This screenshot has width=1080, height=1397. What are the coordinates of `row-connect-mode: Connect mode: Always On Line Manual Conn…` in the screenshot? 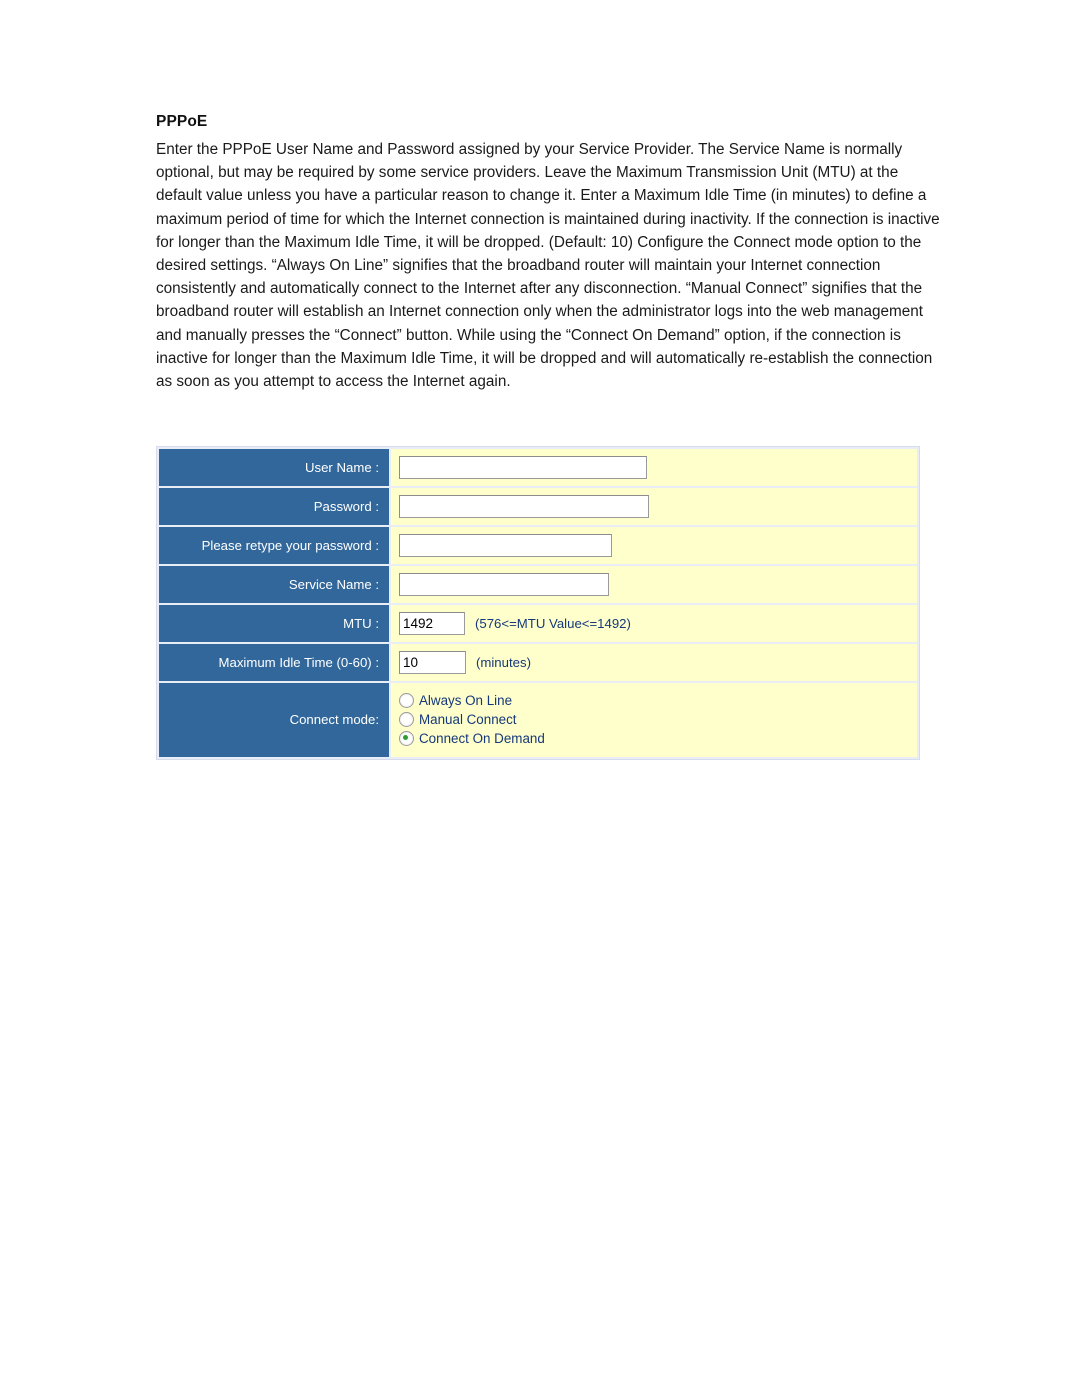 It's located at (538, 720).